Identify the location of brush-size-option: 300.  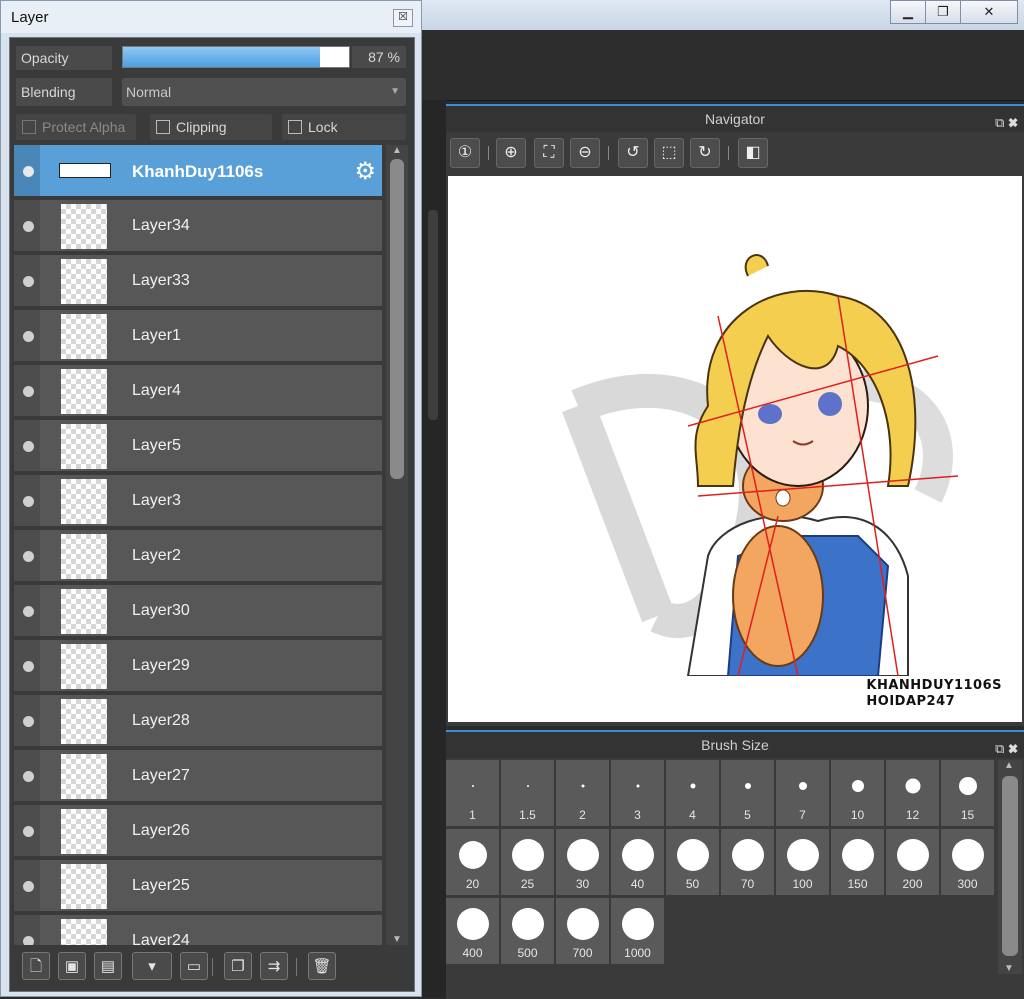
(967, 862).